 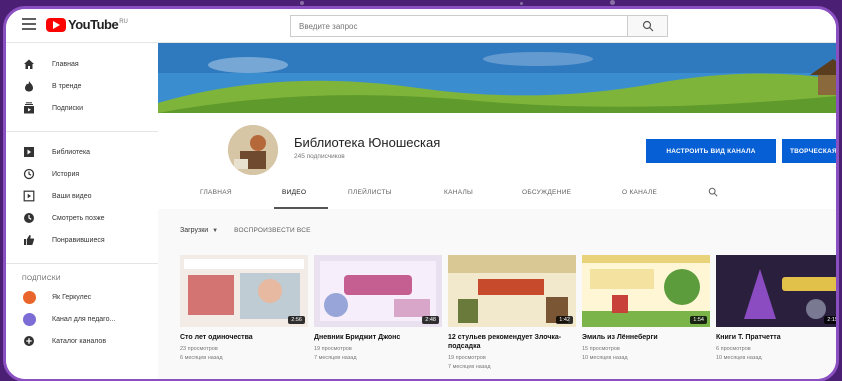 I want to click on sidebar-item-subscriptions: Подписки, so click(x=82, y=108).